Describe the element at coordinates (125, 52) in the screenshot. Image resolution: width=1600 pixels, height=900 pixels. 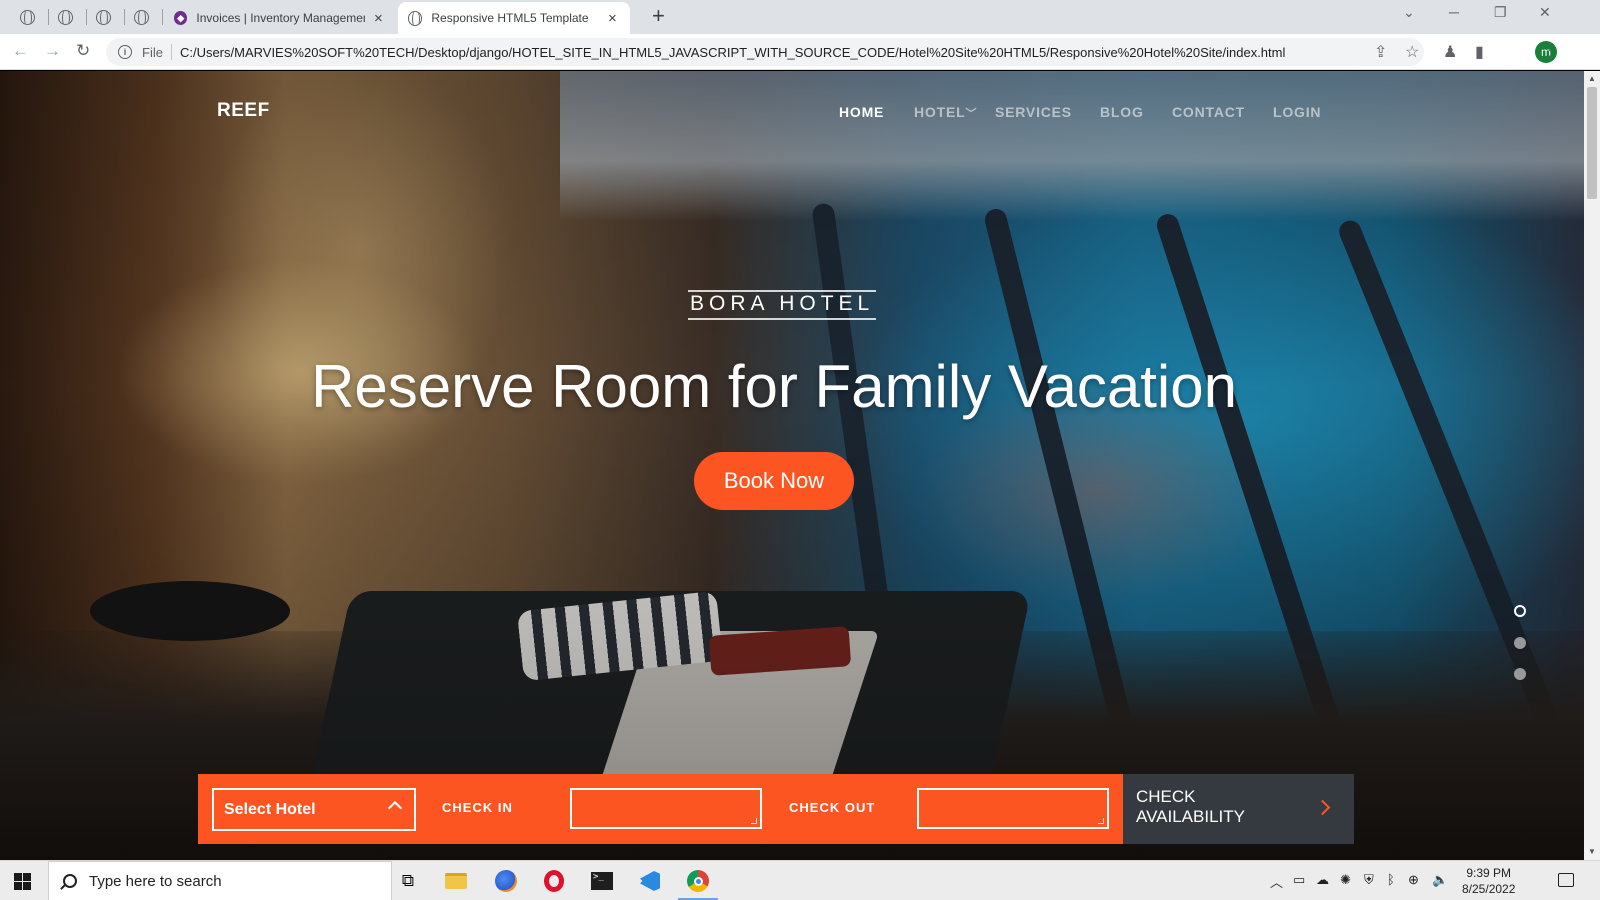
I see `site-info-icon: i` at that location.